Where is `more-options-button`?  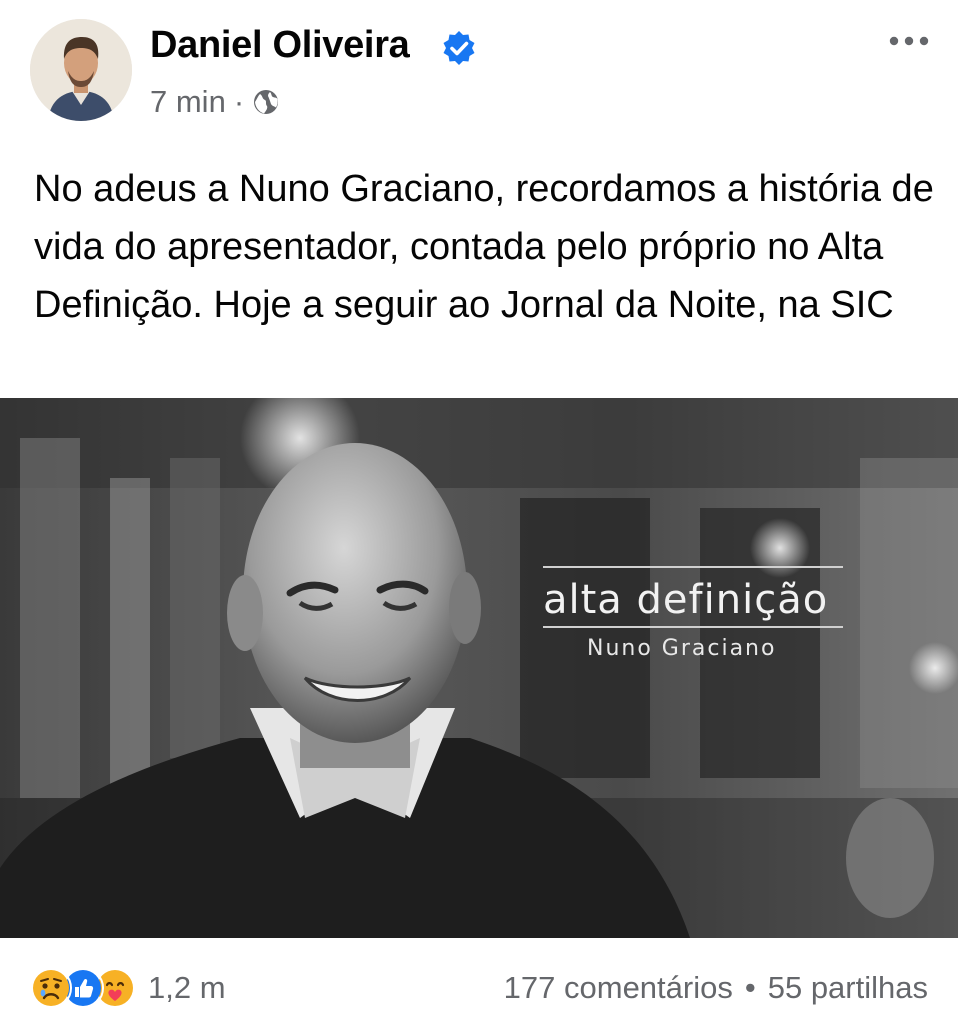
more-options-button is located at coordinates (909, 41).